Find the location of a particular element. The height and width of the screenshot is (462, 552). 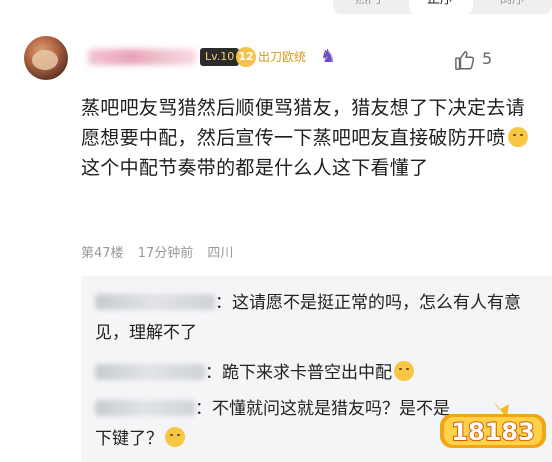

sort-asc: 正序 is located at coordinates (440, 3).